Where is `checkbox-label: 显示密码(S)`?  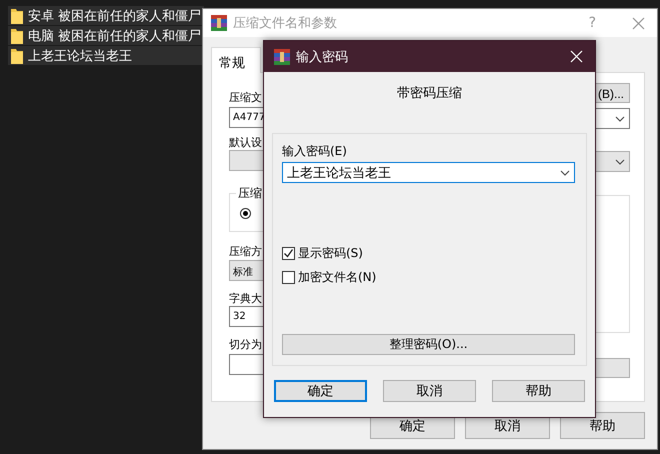
checkbox-label: 显示密码(S) is located at coordinates (330, 253).